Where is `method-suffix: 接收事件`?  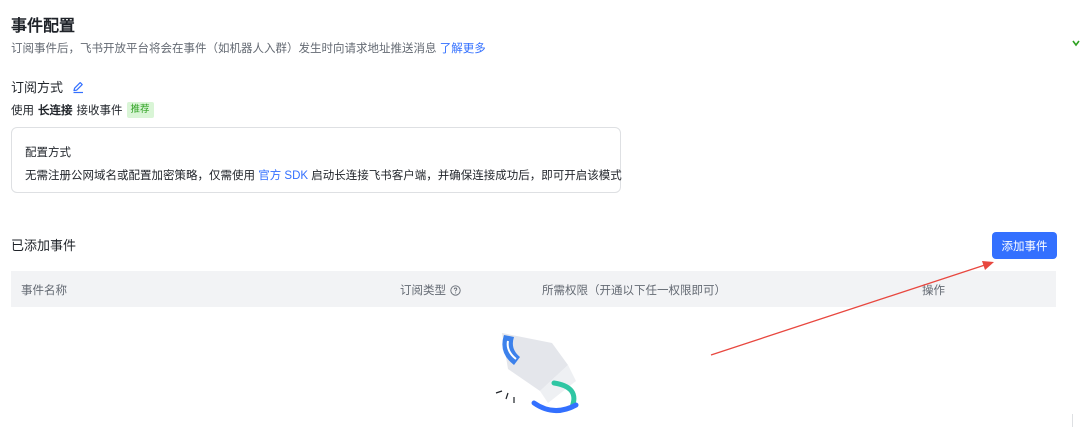
method-suffix: 接收事件 is located at coordinates (99, 111).